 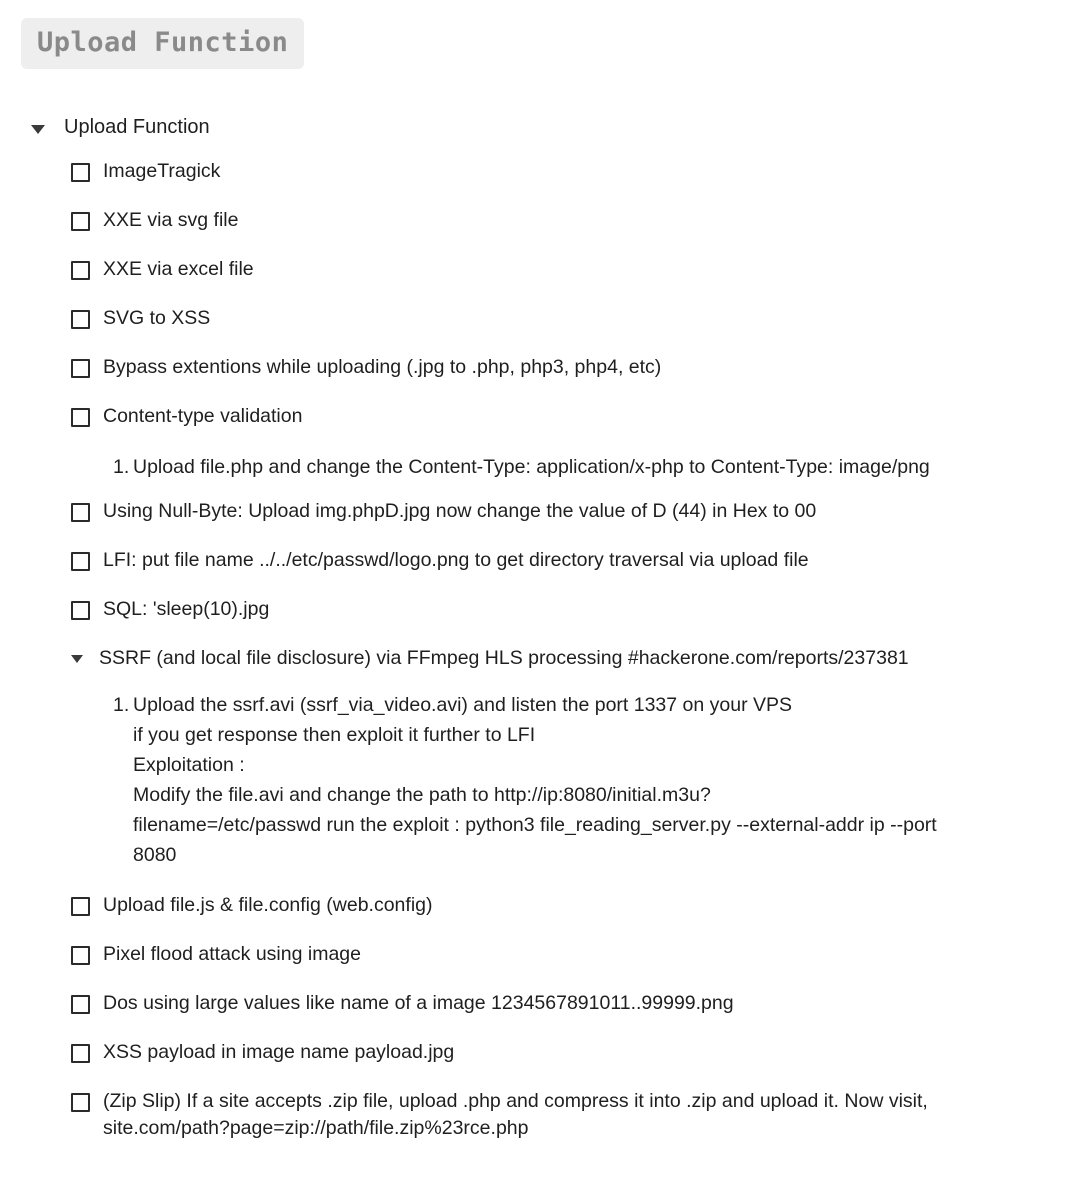 What do you see at coordinates (186, 609) in the screenshot?
I see `checklist-item-label: SQL: 'sleep(10).jpg` at bounding box center [186, 609].